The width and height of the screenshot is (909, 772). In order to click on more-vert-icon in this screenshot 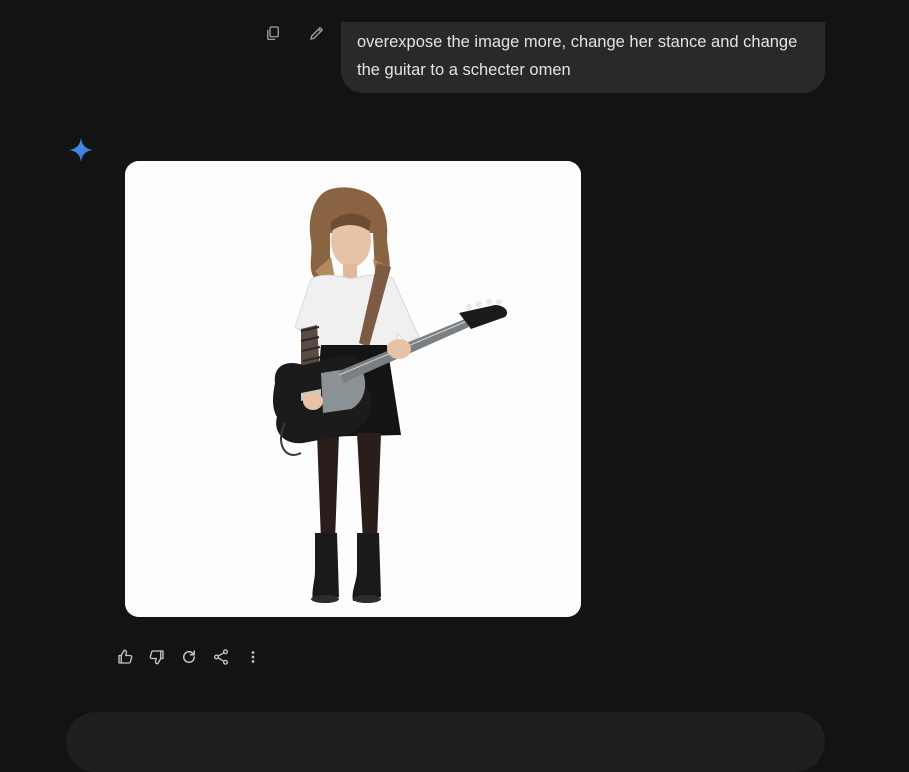, I will do `click(253, 657)`.